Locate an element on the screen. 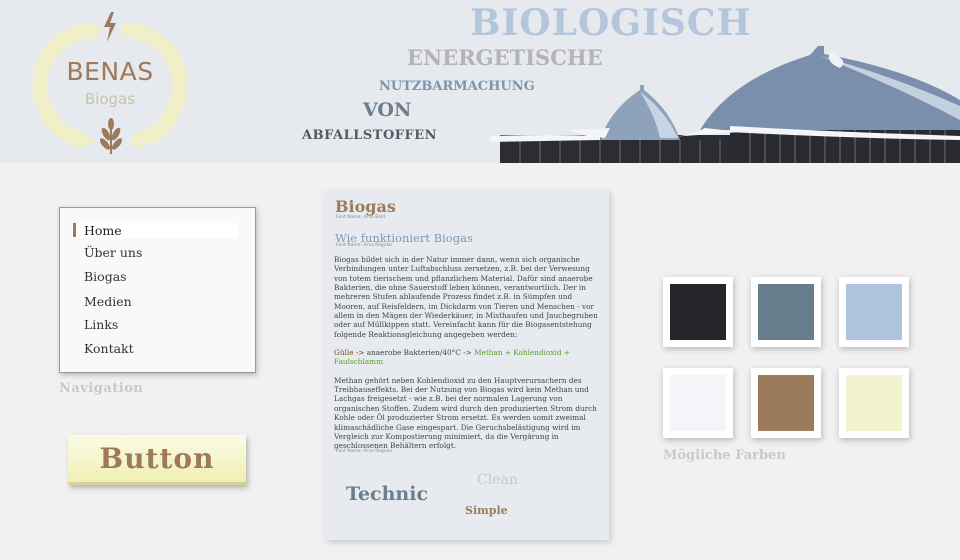 This screenshot has height=560, width=960. card-title: Biogas is located at coordinates (365, 206).